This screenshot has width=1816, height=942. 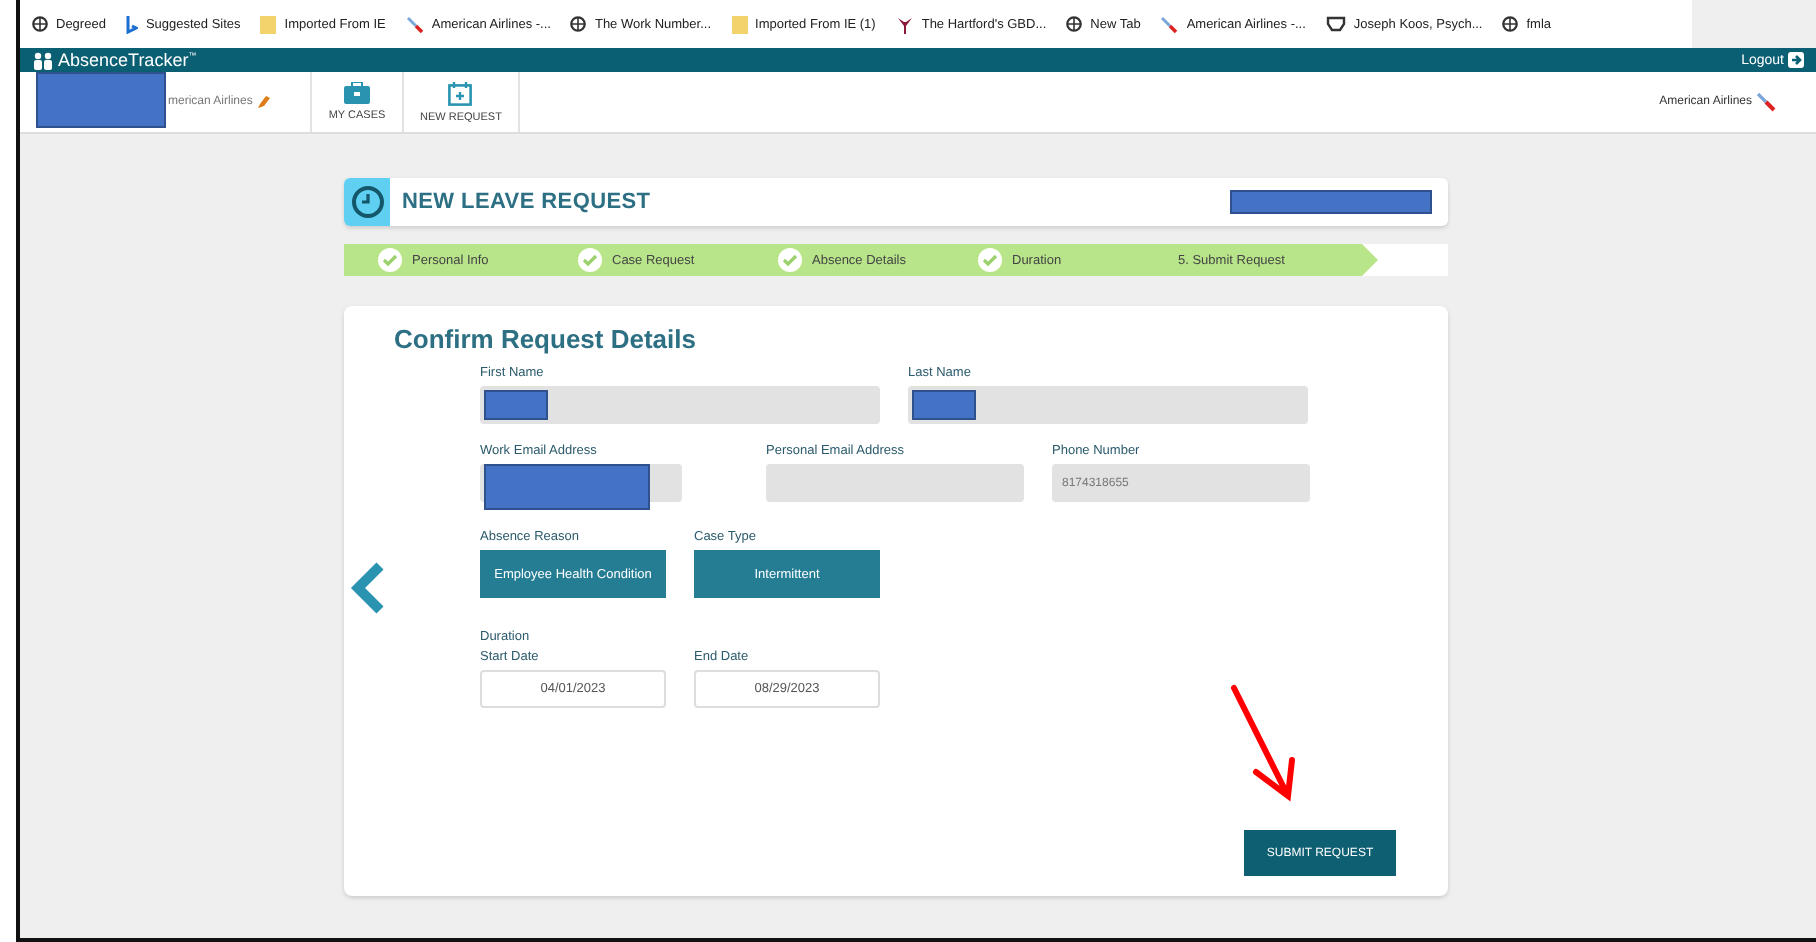 I want to click on b-letter-icon, so click(x=131, y=24).